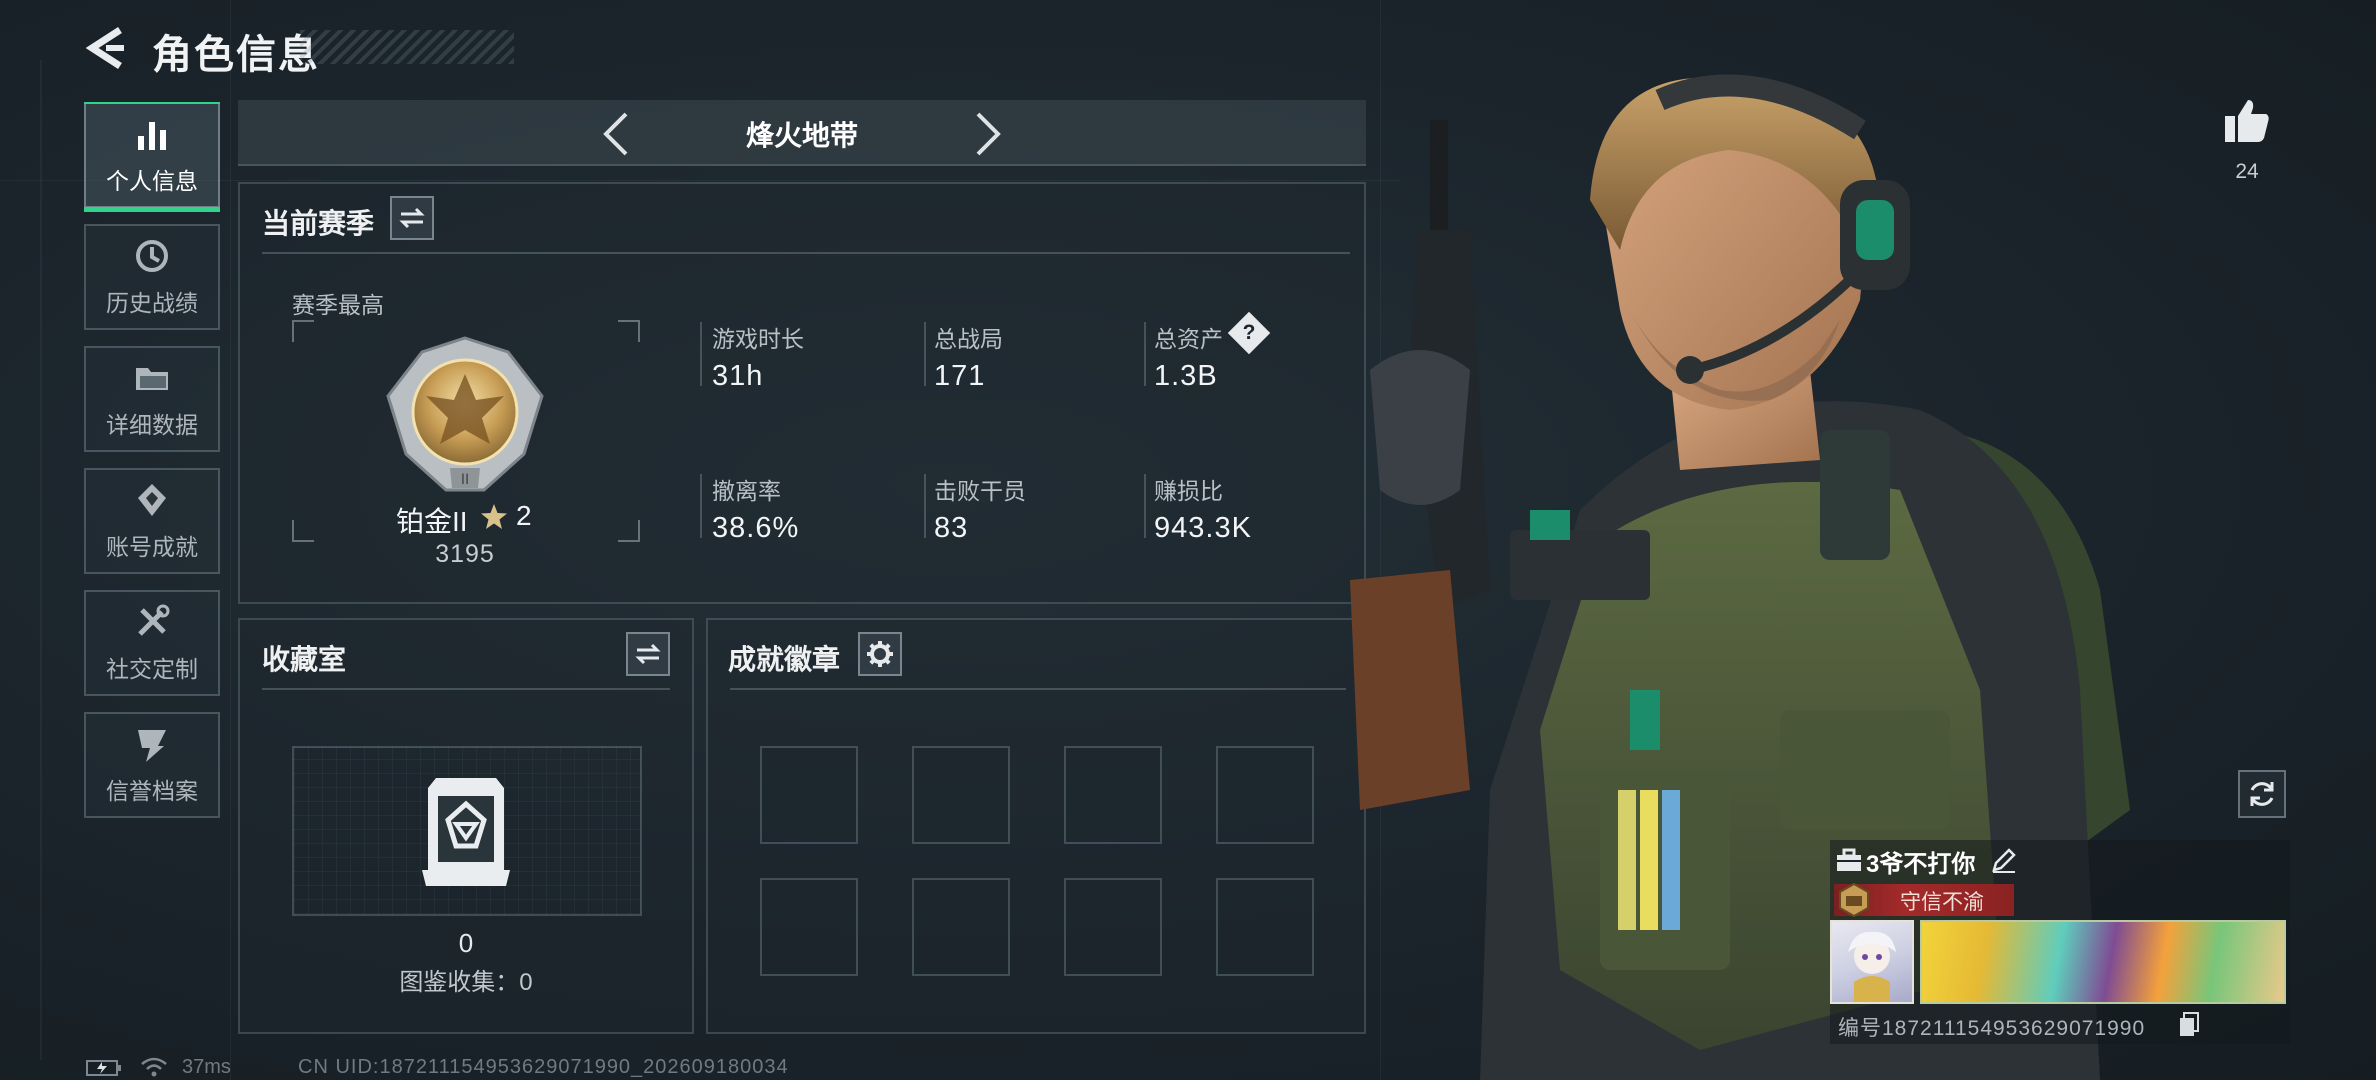 Image resolution: width=2376 pixels, height=1080 pixels. What do you see at coordinates (152, 669) in the screenshot?
I see `sidebar-item-label: 社交定制` at bounding box center [152, 669].